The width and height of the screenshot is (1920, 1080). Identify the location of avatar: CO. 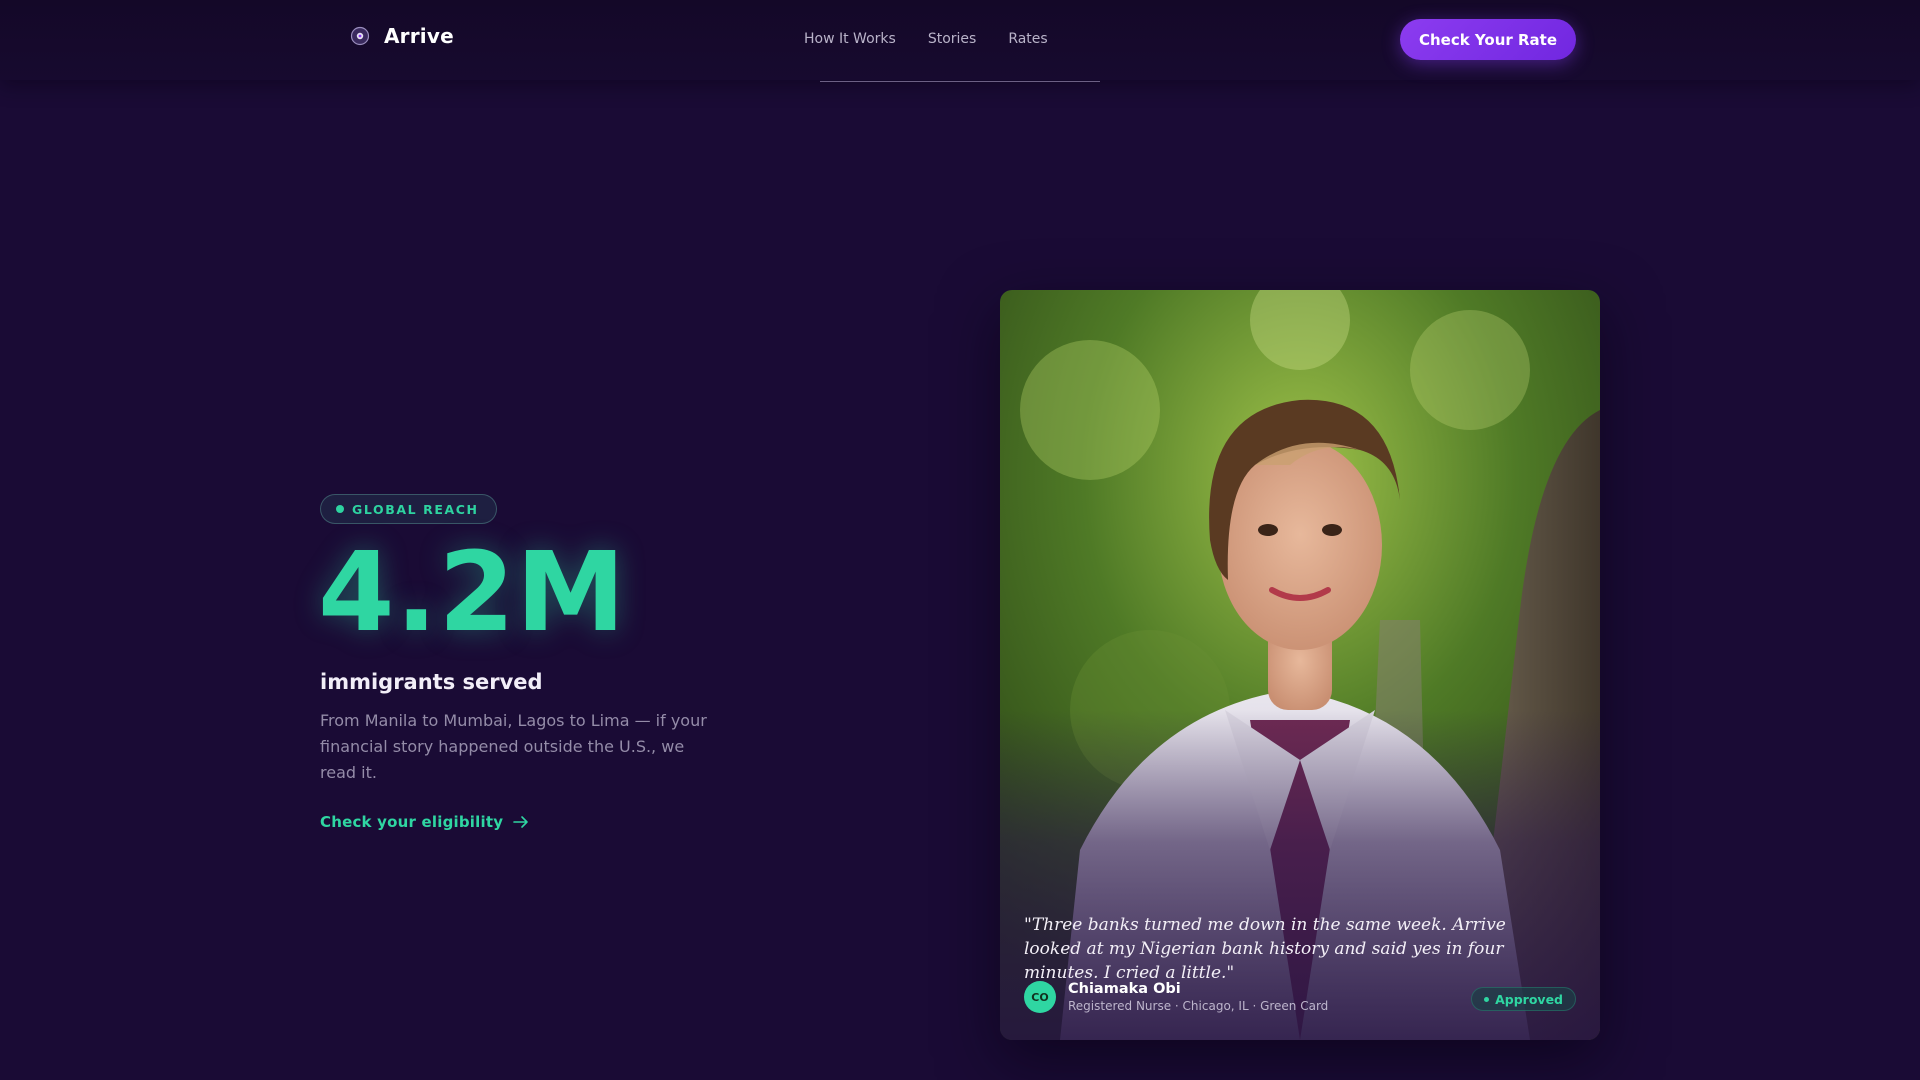
(1040, 997).